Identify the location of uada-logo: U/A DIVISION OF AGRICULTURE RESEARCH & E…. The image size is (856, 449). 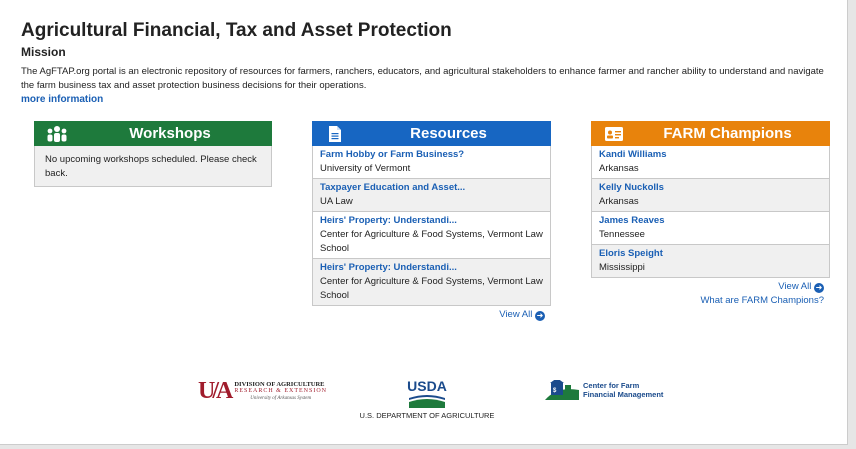
(262, 391).